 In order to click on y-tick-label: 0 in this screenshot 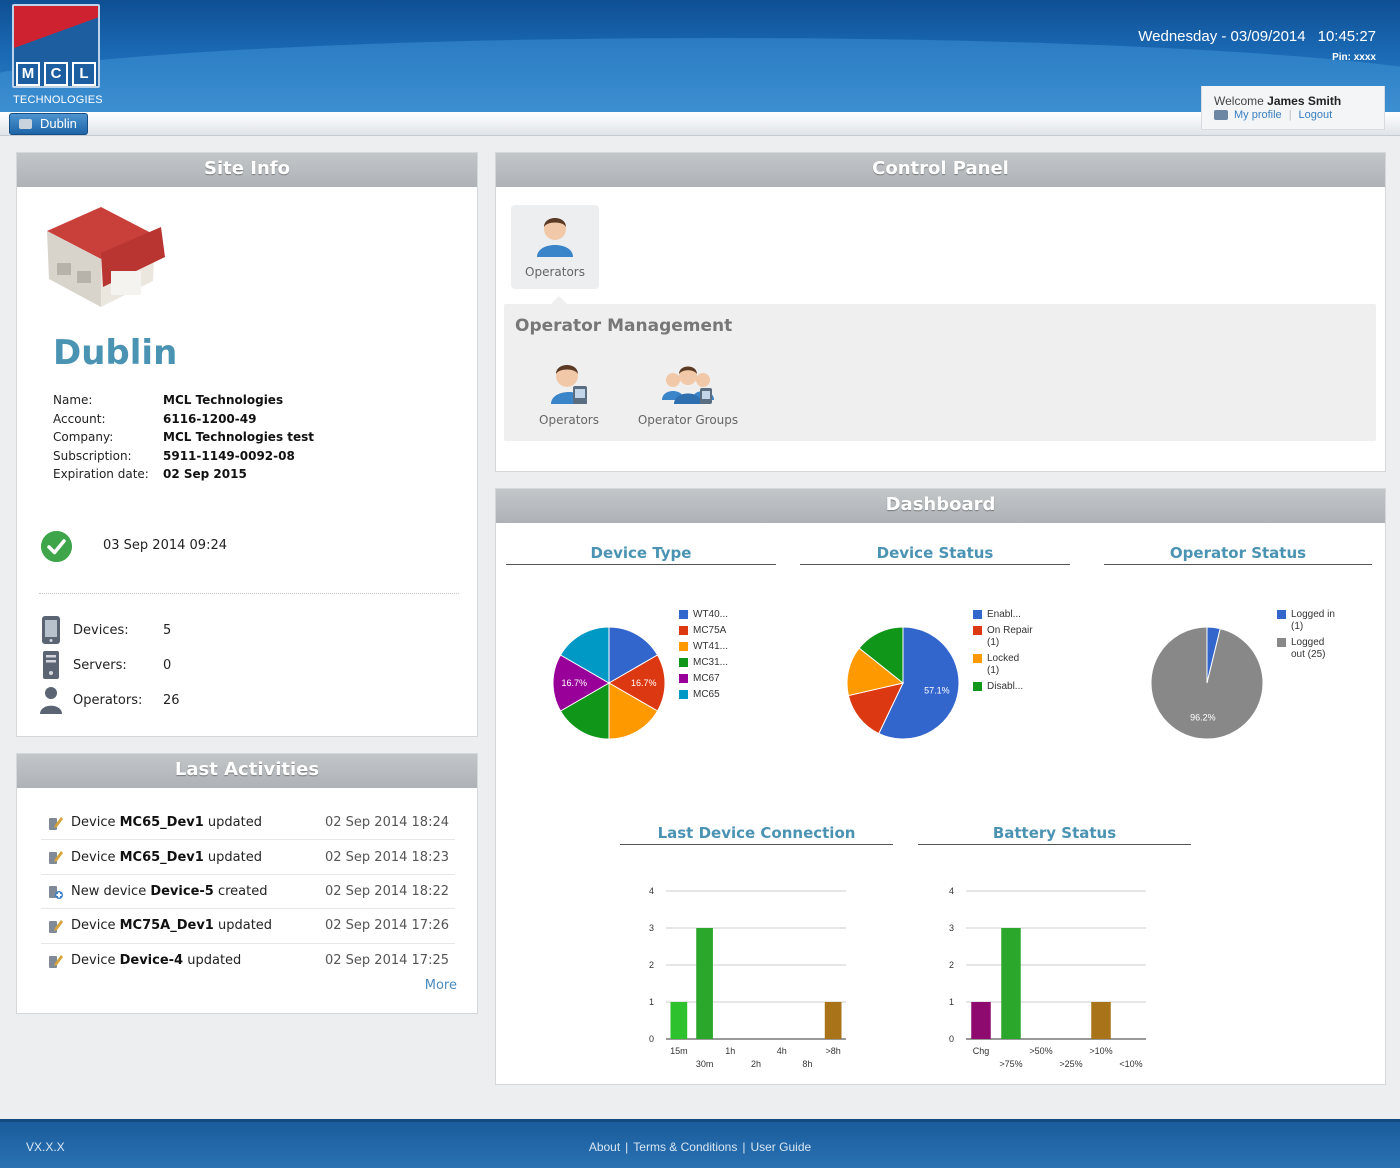, I will do `click(651, 1039)`.